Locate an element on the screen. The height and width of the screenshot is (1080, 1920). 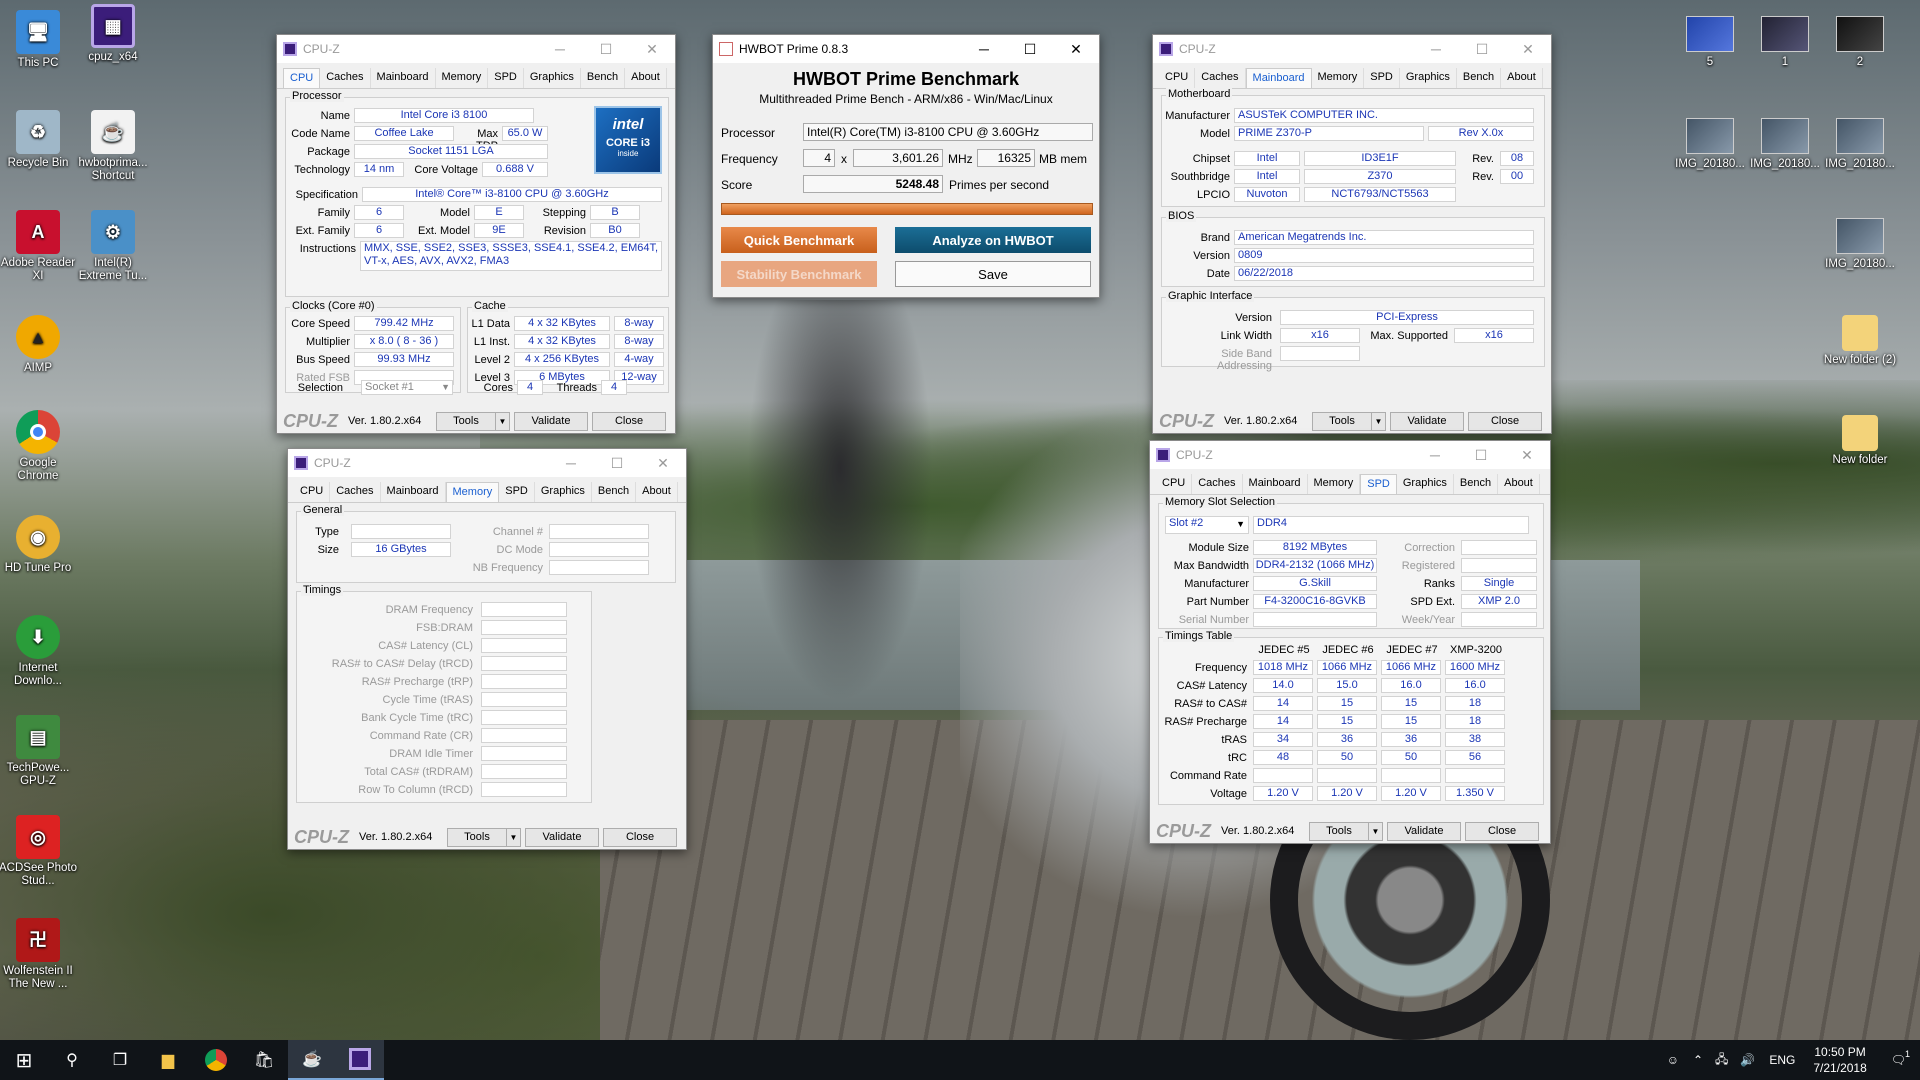
volume-icon: 🔊 is located at coordinates (1747, 1060).